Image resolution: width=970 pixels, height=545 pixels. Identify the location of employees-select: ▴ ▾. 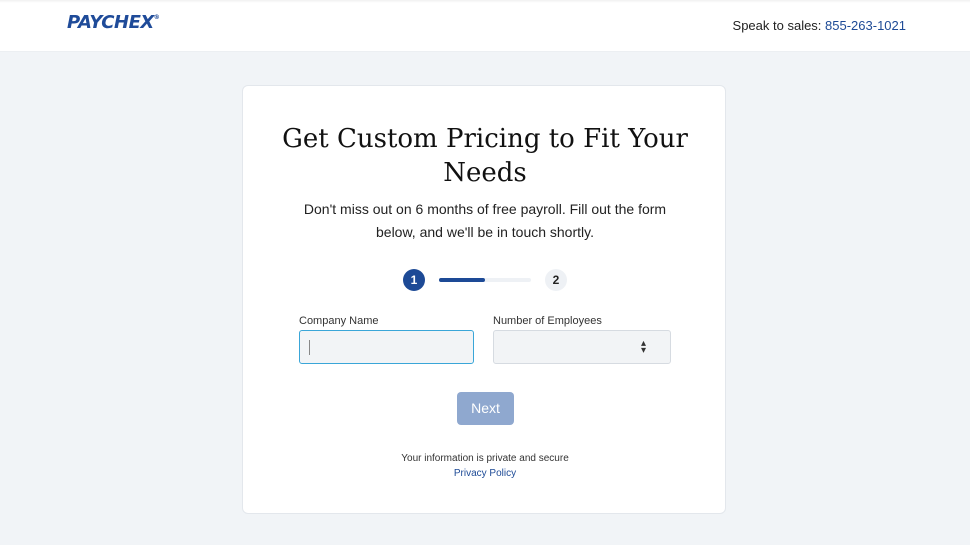
(582, 347).